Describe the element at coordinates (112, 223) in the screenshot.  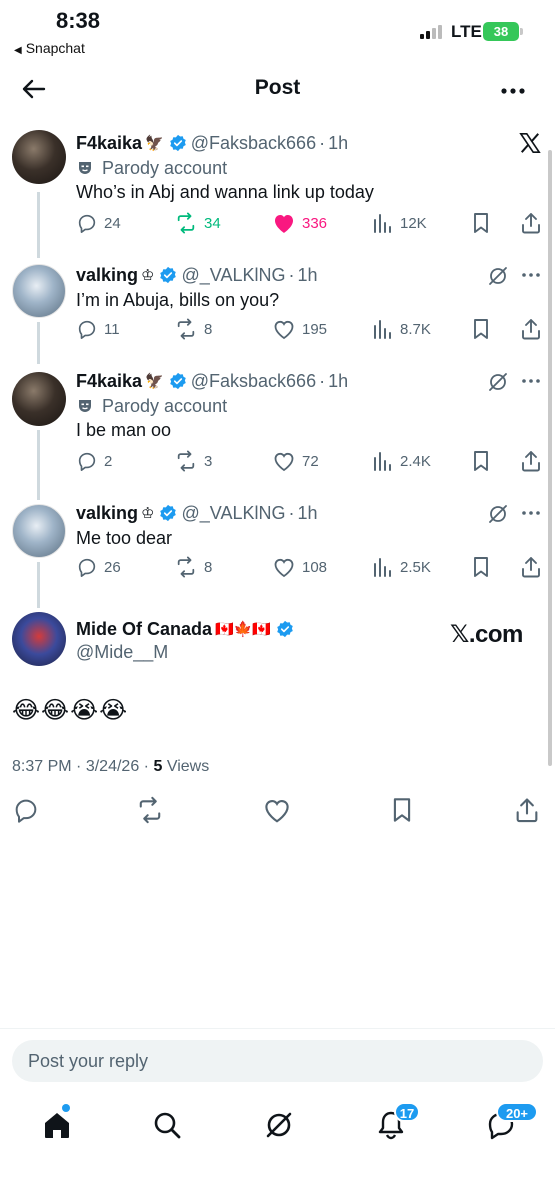
I see `reply-count: 24` at that location.